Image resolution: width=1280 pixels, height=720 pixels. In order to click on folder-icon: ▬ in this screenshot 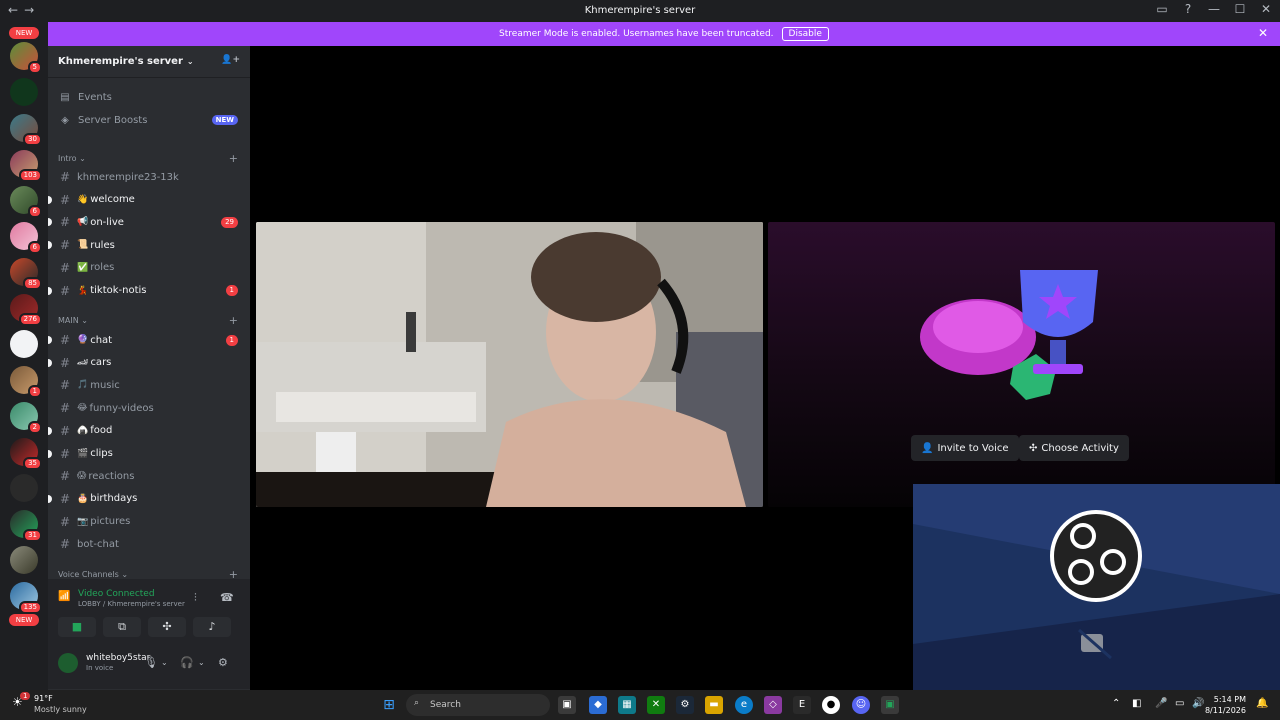, I will do `click(714, 705)`.